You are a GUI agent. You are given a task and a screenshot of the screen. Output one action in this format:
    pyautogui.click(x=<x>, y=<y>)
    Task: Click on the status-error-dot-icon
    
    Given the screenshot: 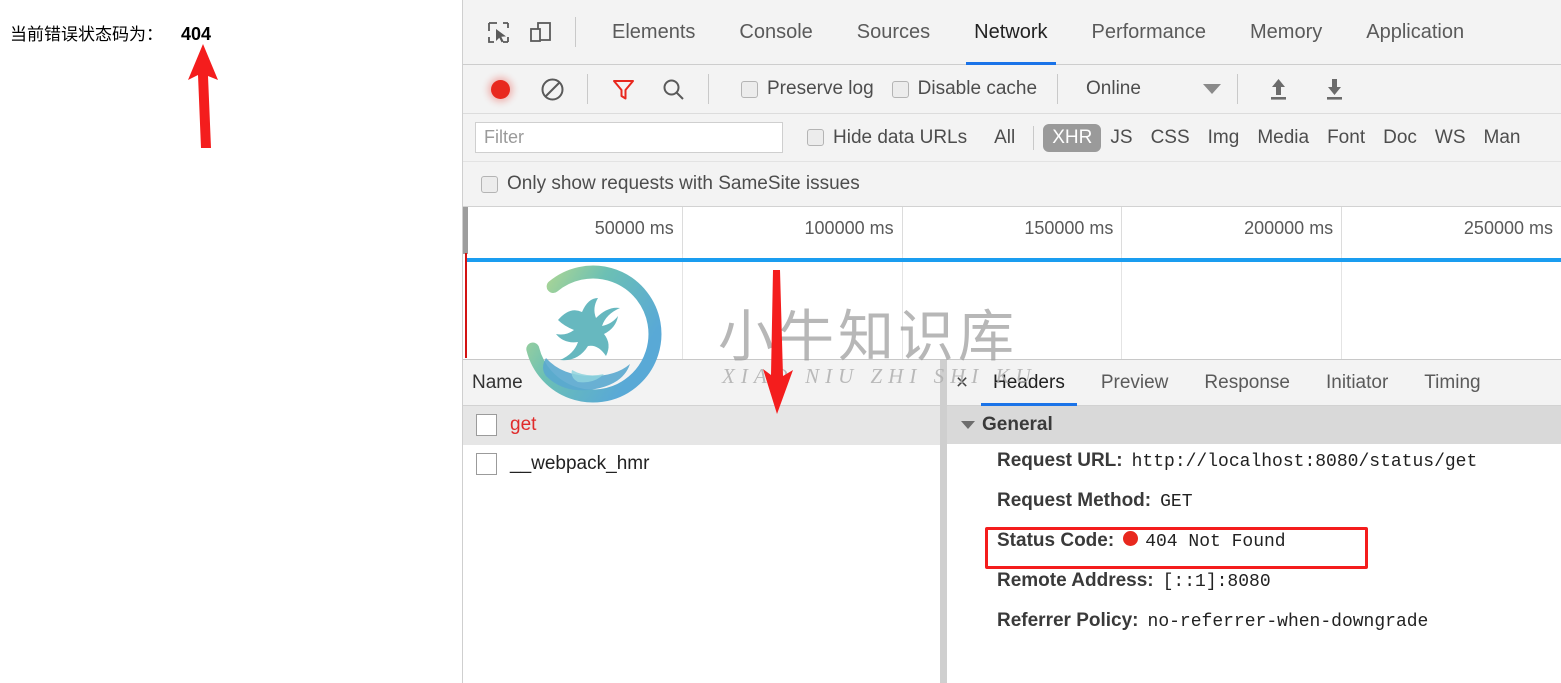 What is the action you would take?
    pyautogui.click(x=1131, y=538)
    